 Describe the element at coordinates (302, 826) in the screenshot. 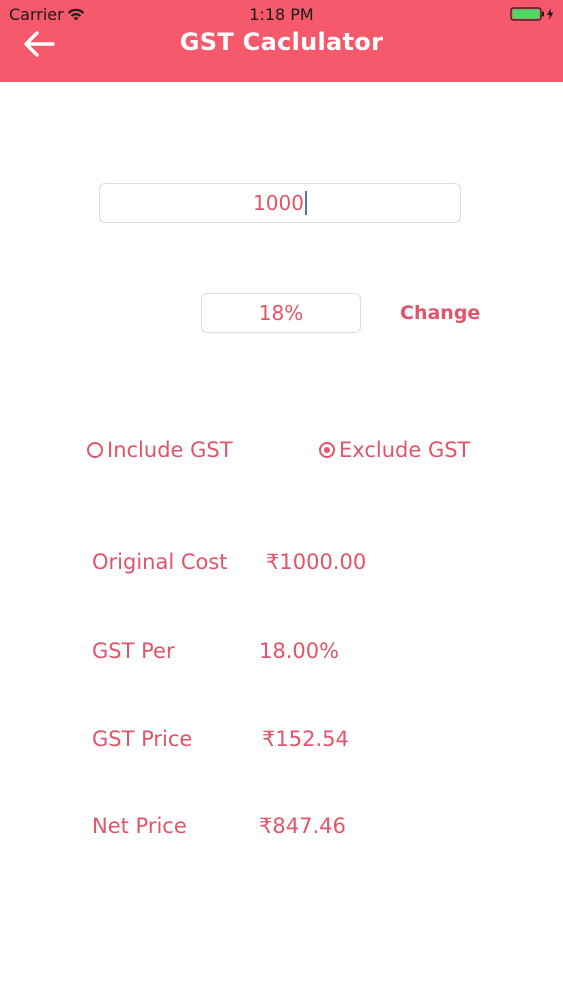

I see `net-price-value: ₹847.46` at that location.